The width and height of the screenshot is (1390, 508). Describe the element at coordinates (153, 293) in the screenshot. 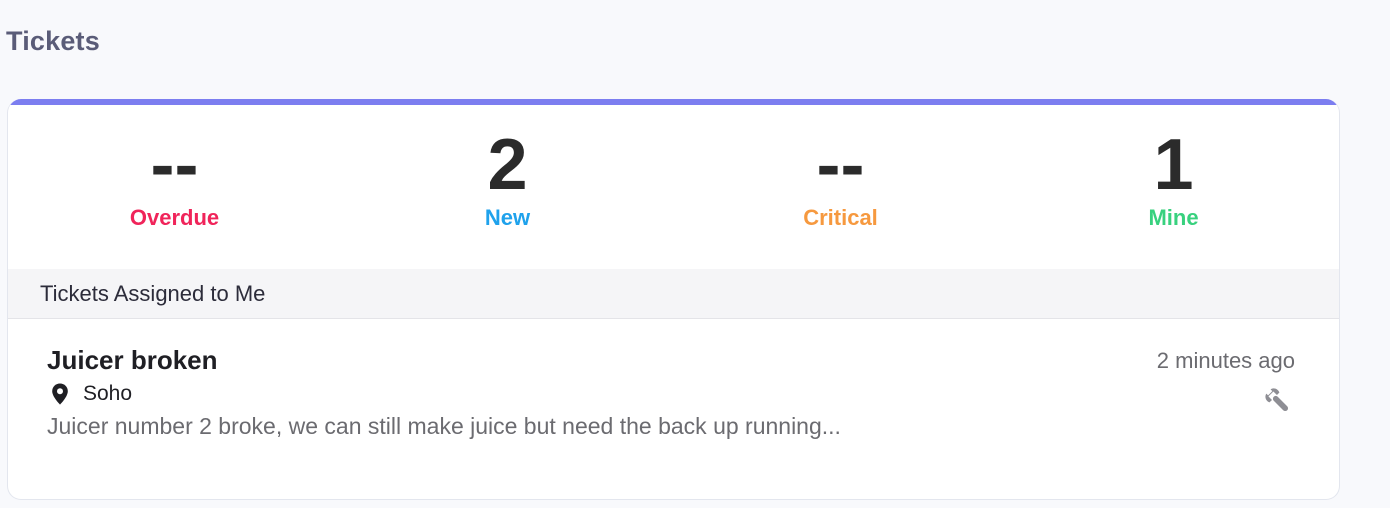

I see `section-title: Tickets Assigned to Me` at that location.